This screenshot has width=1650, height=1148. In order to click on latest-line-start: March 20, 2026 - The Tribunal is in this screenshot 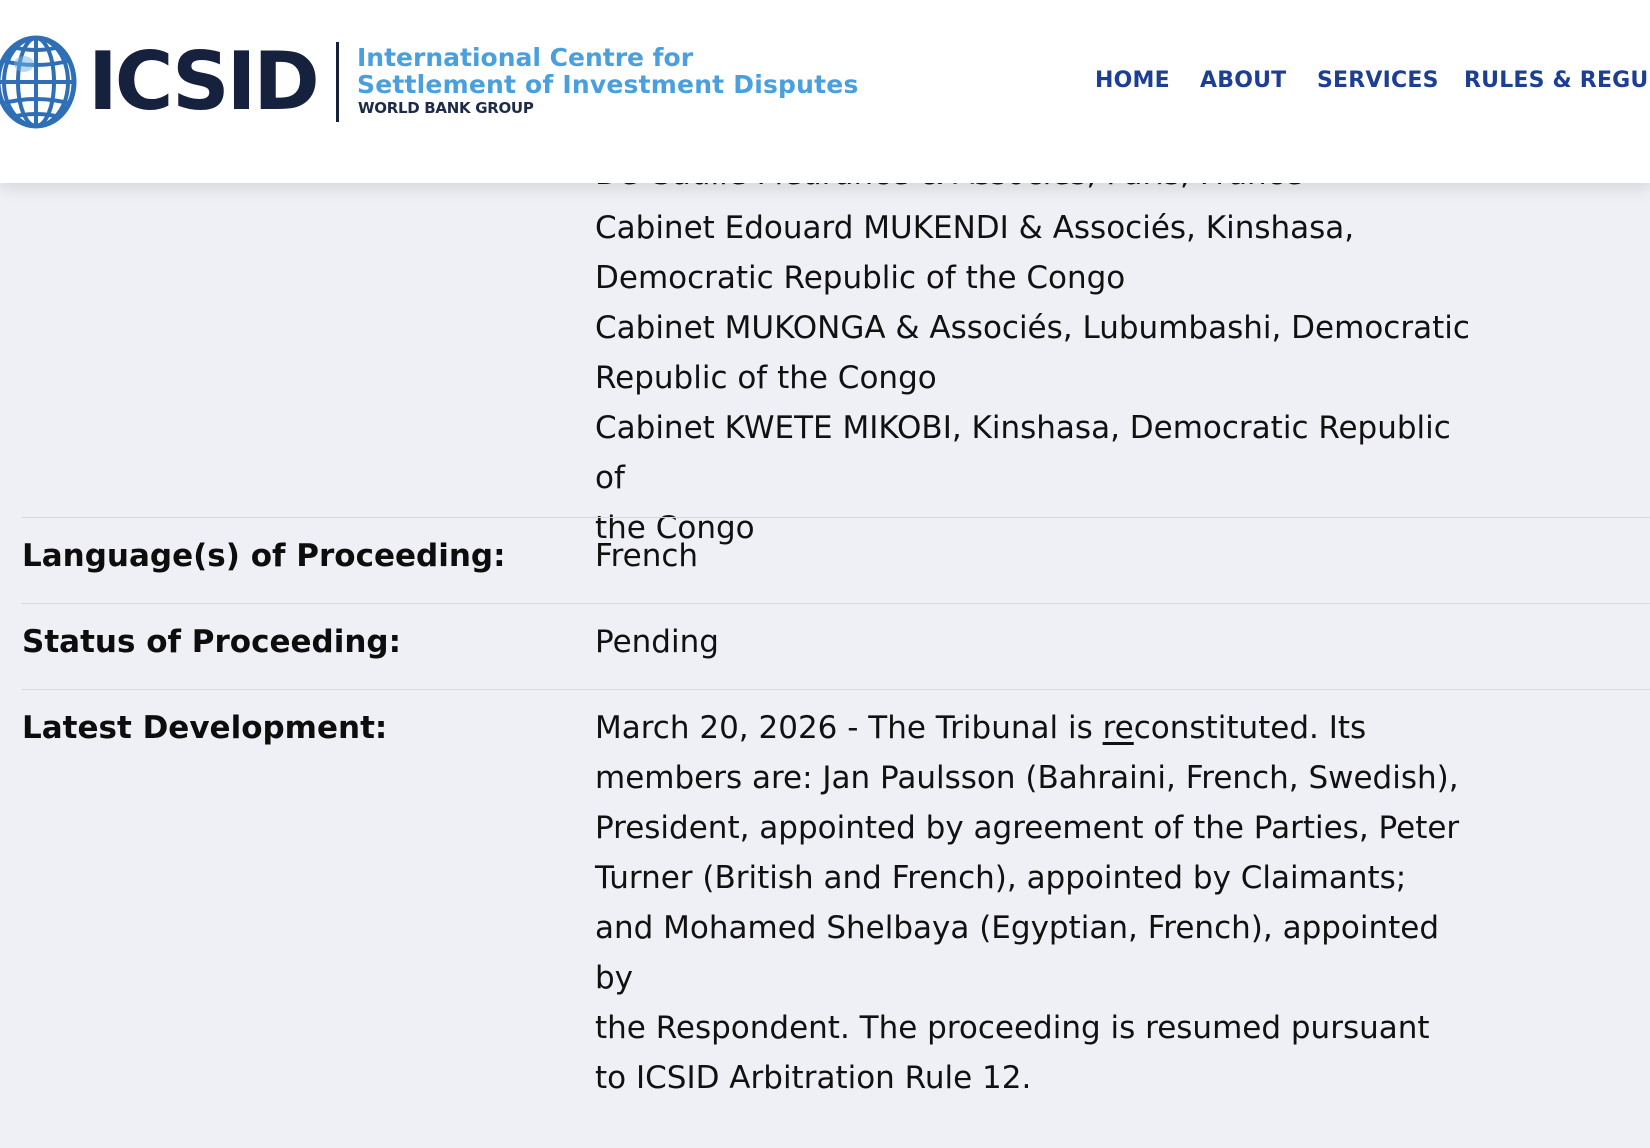, I will do `click(849, 728)`.